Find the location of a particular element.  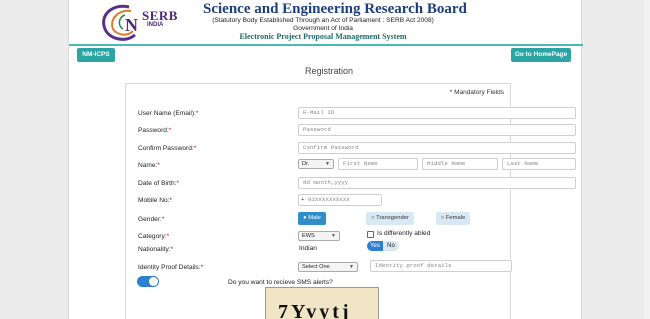

gender-male-button: ● Male is located at coordinates (312, 218).